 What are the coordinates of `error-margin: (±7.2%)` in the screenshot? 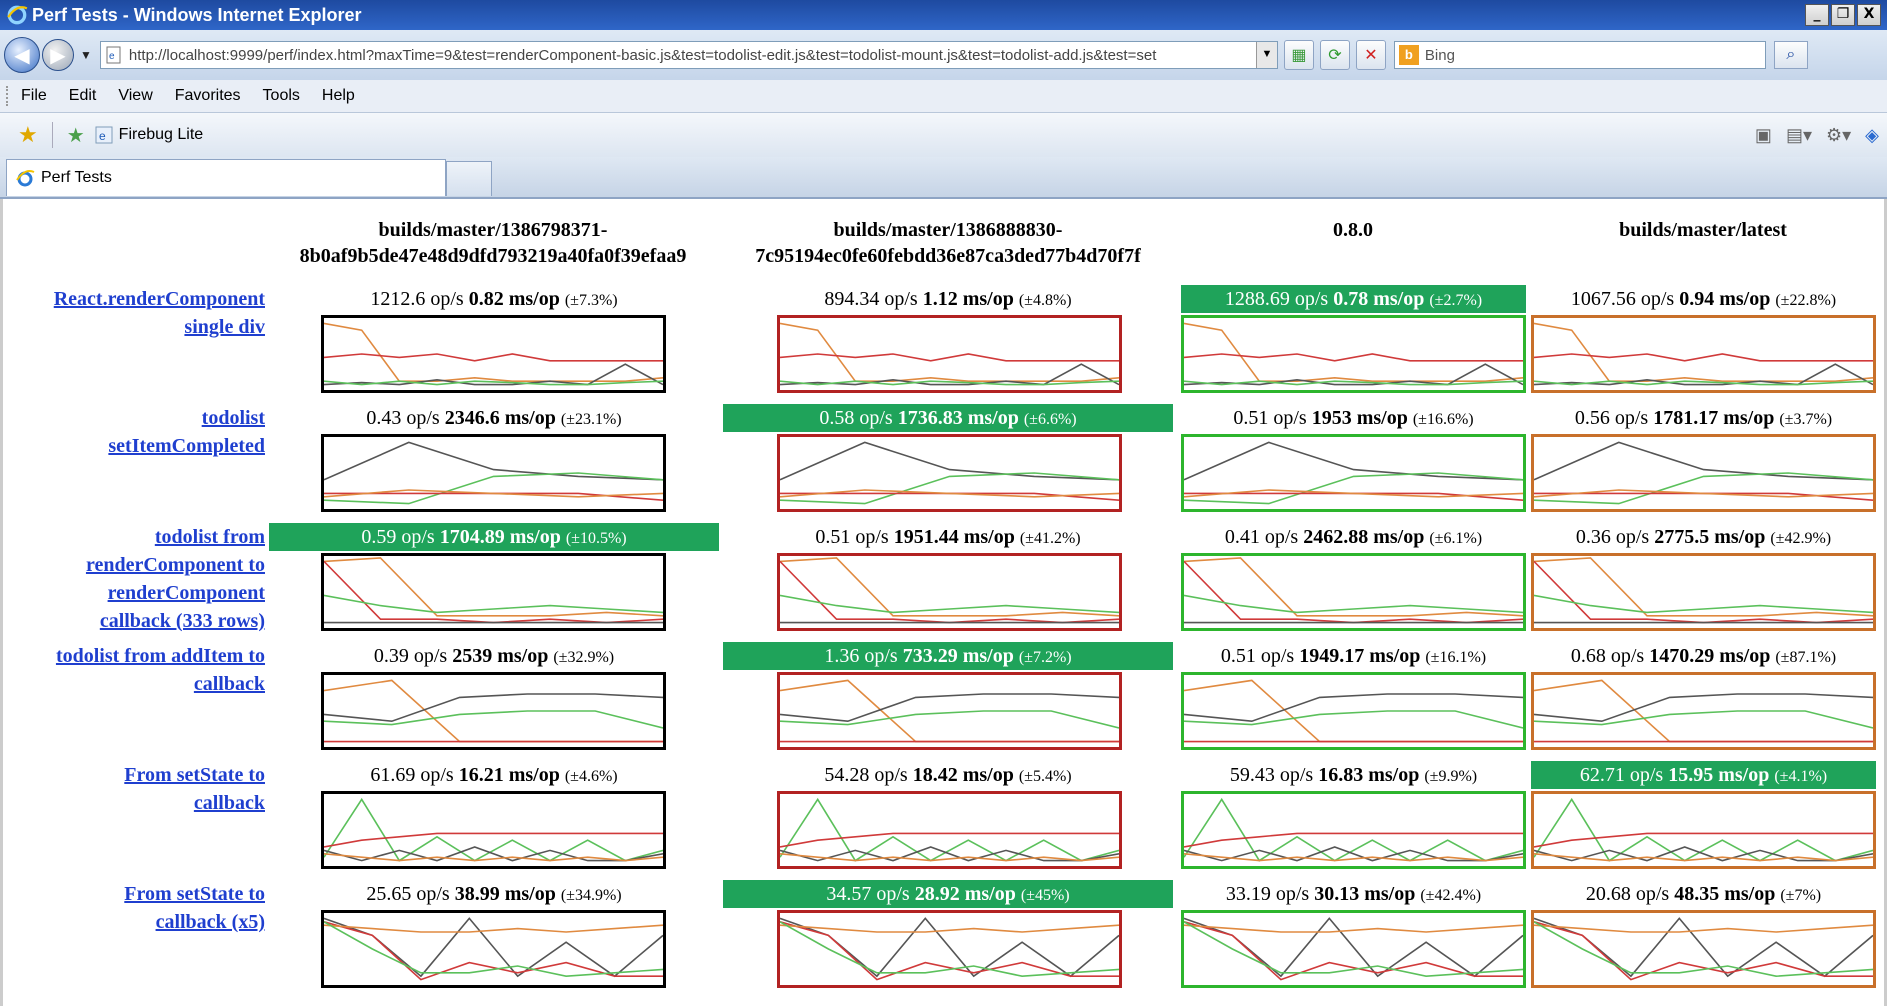 It's located at (1045, 657).